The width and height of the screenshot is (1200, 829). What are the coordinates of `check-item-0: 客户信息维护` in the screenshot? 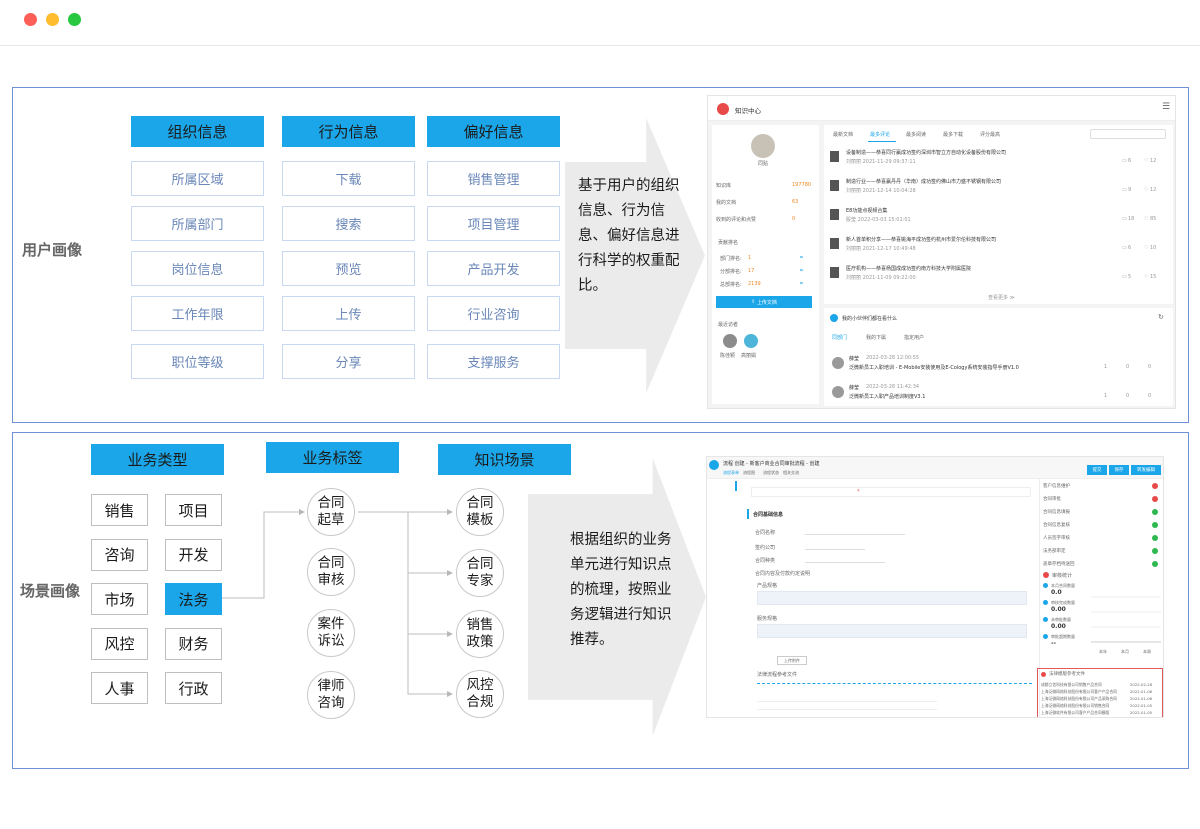 It's located at (1056, 486).